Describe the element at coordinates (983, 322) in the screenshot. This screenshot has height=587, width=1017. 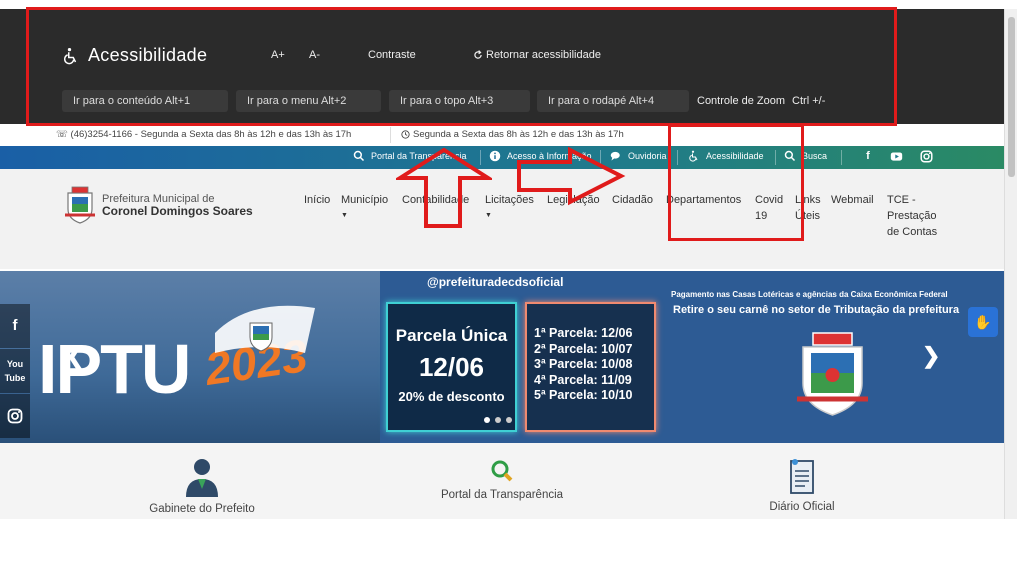
I see `sign-language-icon: ✋` at that location.